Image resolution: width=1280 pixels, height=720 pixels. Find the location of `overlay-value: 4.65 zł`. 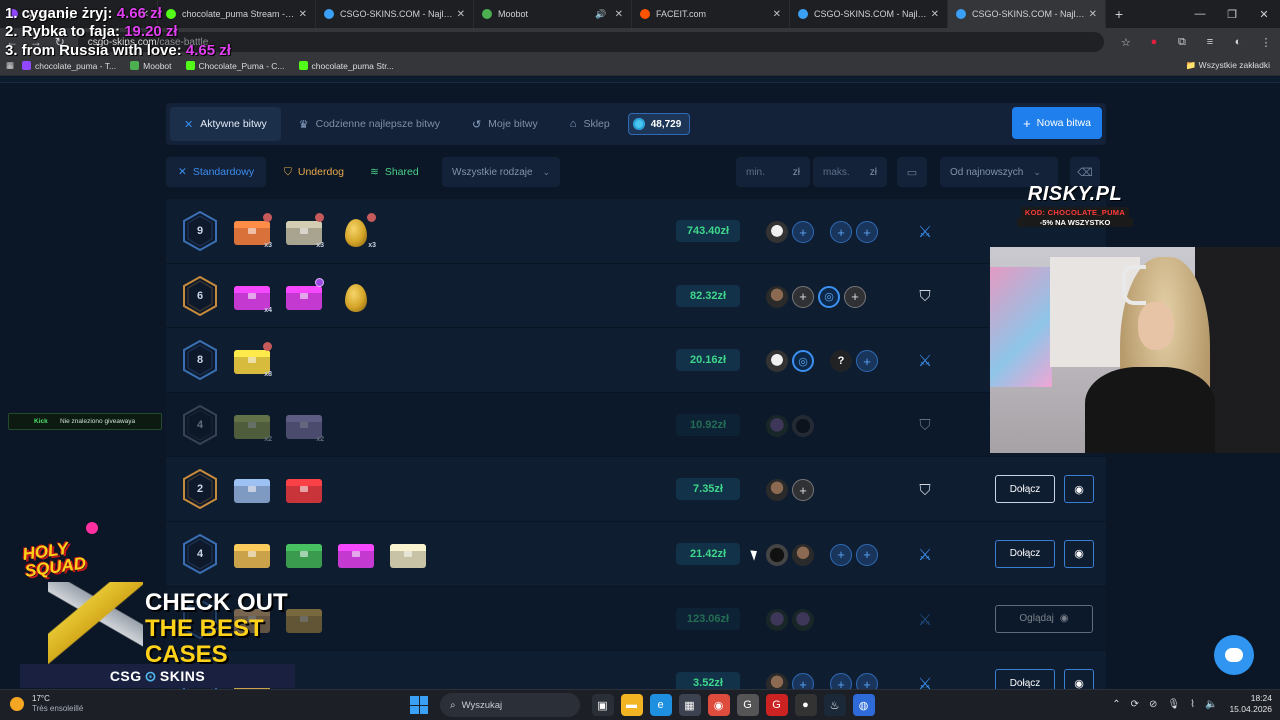

overlay-value: 4.65 zł is located at coordinates (208, 50).